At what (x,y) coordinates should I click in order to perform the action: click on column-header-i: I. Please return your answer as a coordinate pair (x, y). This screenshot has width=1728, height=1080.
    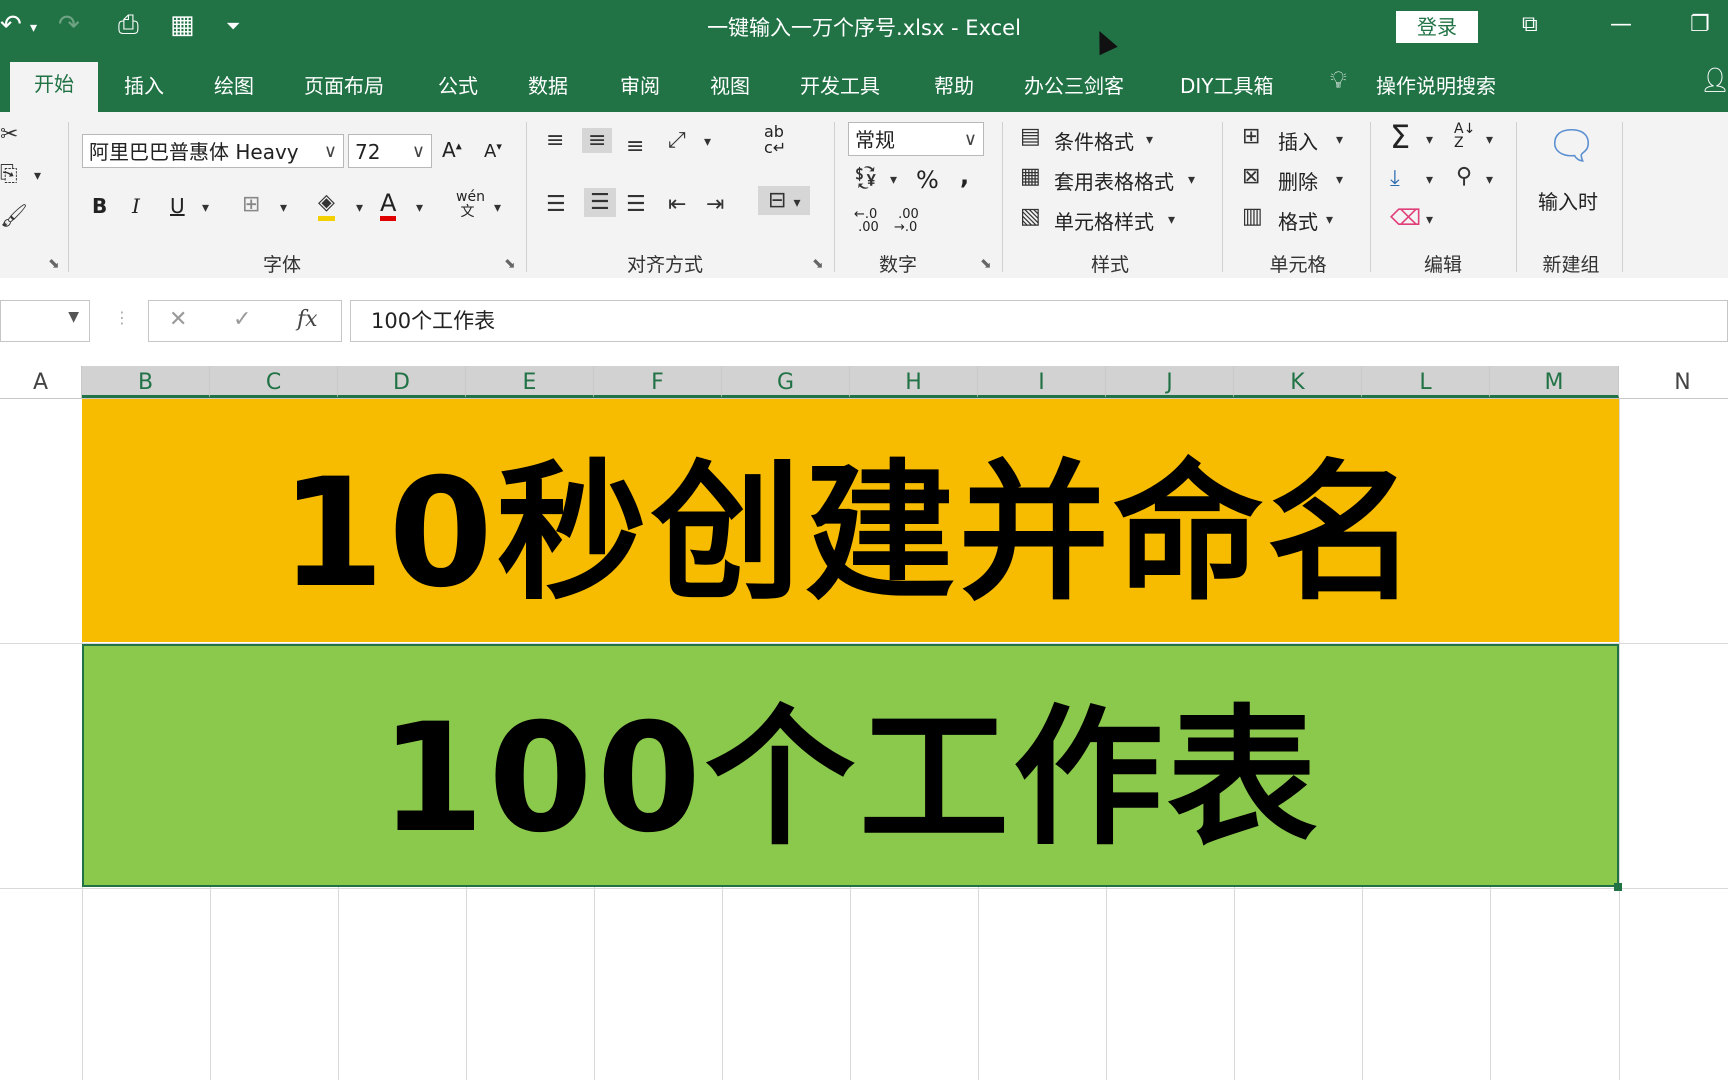
    Looking at the image, I should click on (1042, 382).